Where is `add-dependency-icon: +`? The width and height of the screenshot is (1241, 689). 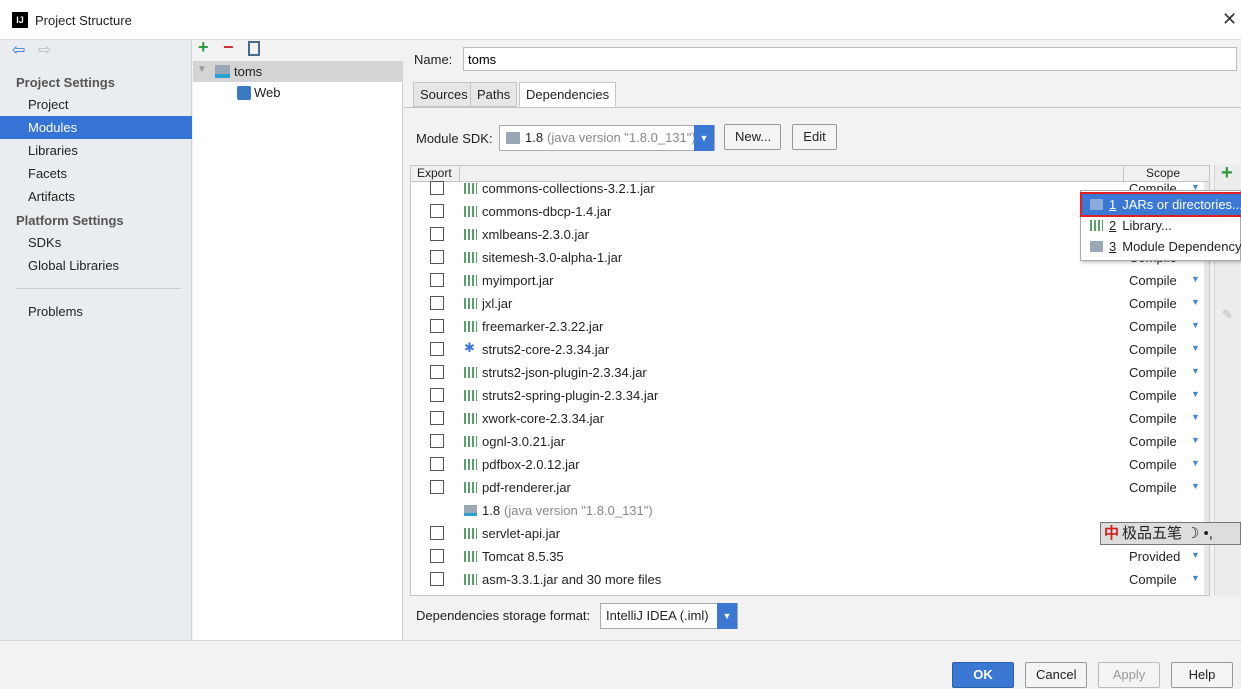
add-dependency-icon: + is located at coordinates (1227, 173).